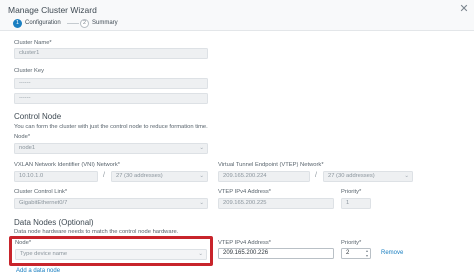  What do you see at coordinates (356, 203) in the screenshot?
I see `control-priority-field: 1` at bounding box center [356, 203].